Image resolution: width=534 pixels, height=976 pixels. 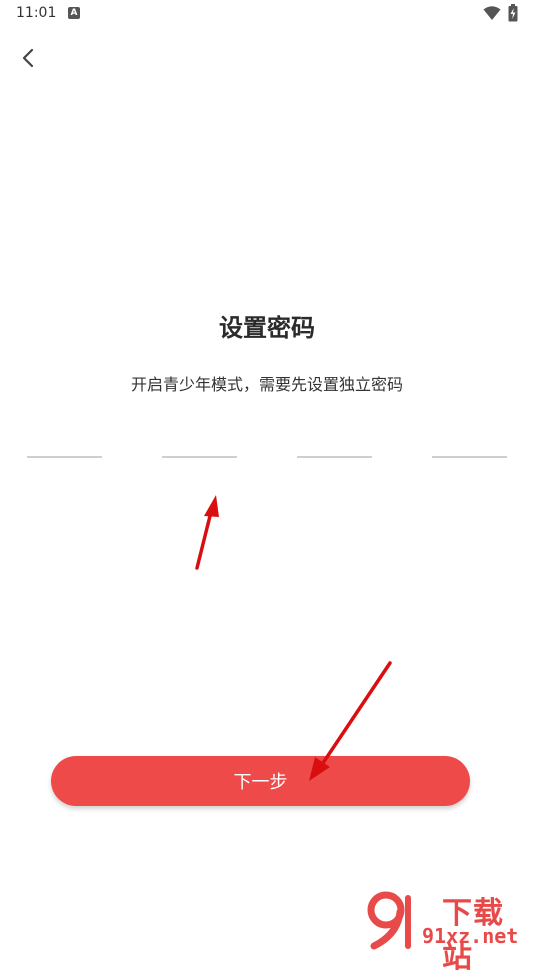 I want to click on status-bar: 11:01 A, so click(x=267, y=14).